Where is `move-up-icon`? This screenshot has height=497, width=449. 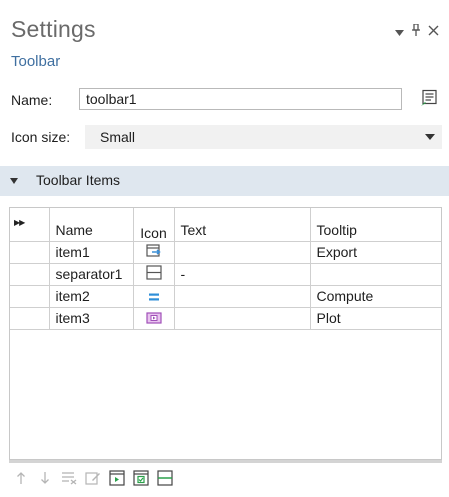
move-up-icon is located at coordinates (21, 478).